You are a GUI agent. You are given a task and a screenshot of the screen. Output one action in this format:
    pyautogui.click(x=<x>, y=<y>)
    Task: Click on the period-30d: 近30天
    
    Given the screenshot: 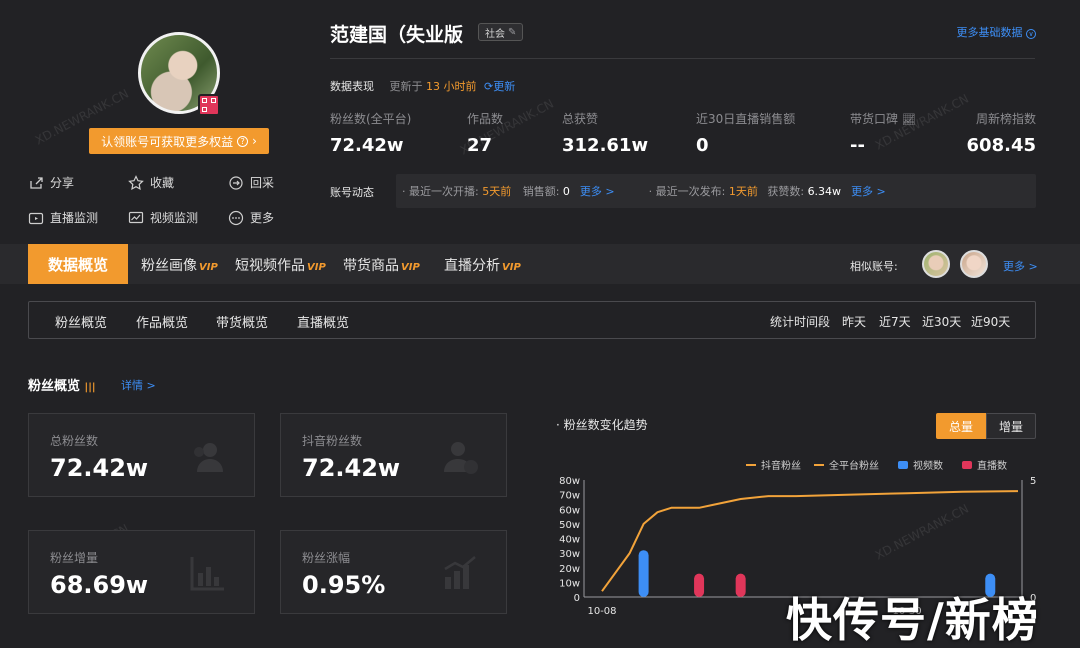 What is the action you would take?
    pyautogui.click(x=941, y=321)
    